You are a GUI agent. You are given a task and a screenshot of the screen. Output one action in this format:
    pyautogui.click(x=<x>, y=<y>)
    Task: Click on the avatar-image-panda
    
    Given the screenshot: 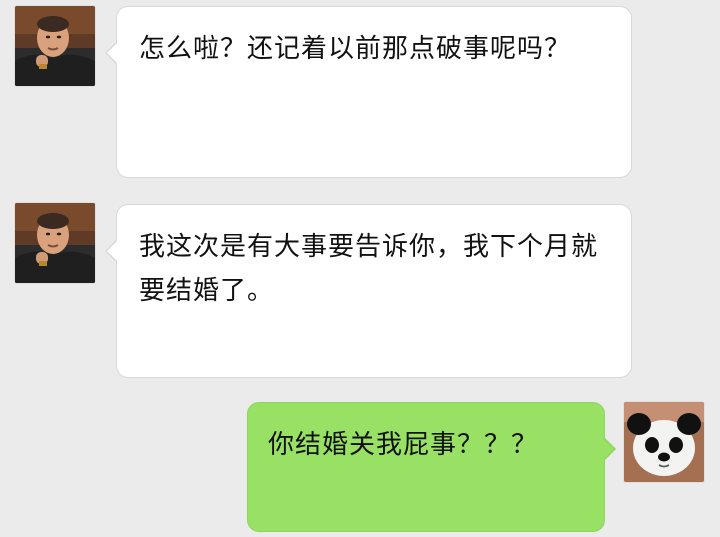 What is the action you would take?
    pyautogui.click(x=664, y=442)
    